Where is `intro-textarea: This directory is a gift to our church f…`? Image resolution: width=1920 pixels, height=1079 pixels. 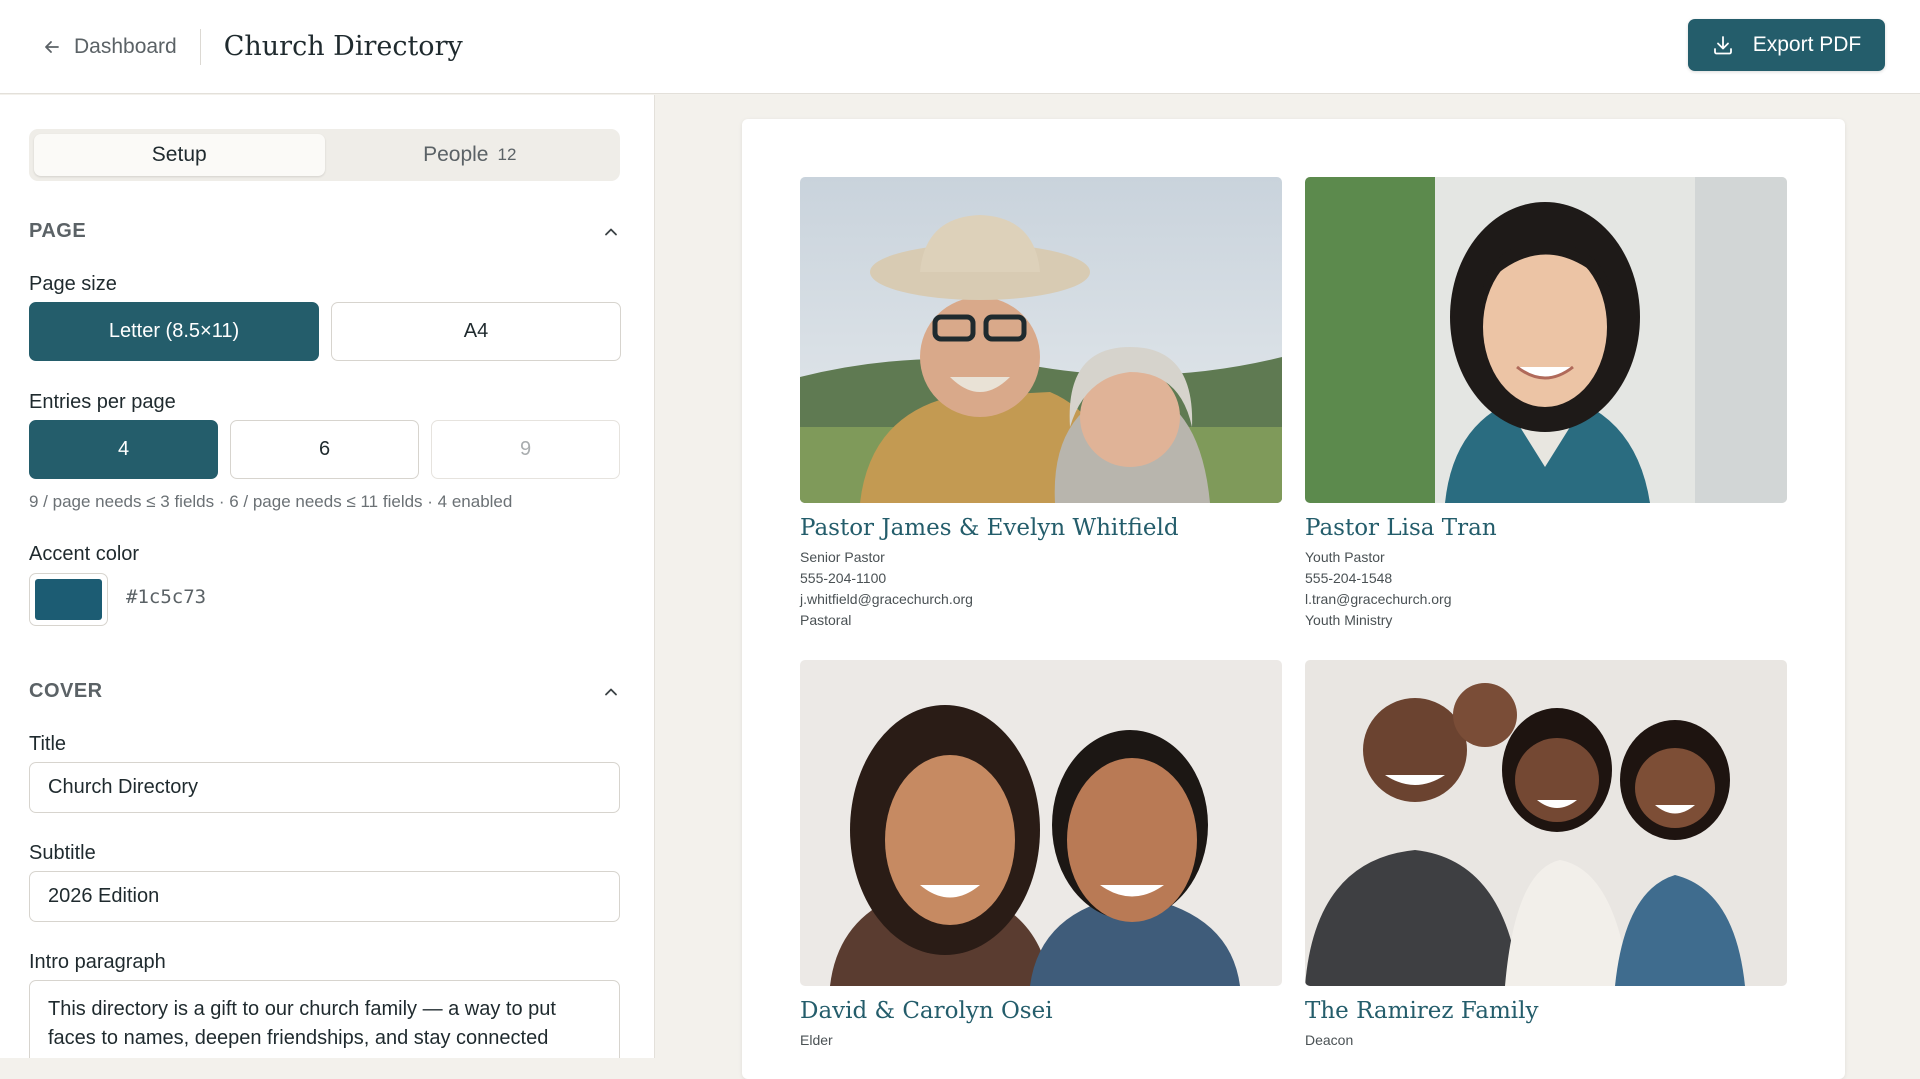 intro-textarea: This directory is a gift to our church f… is located at coordinates (324, 1019).